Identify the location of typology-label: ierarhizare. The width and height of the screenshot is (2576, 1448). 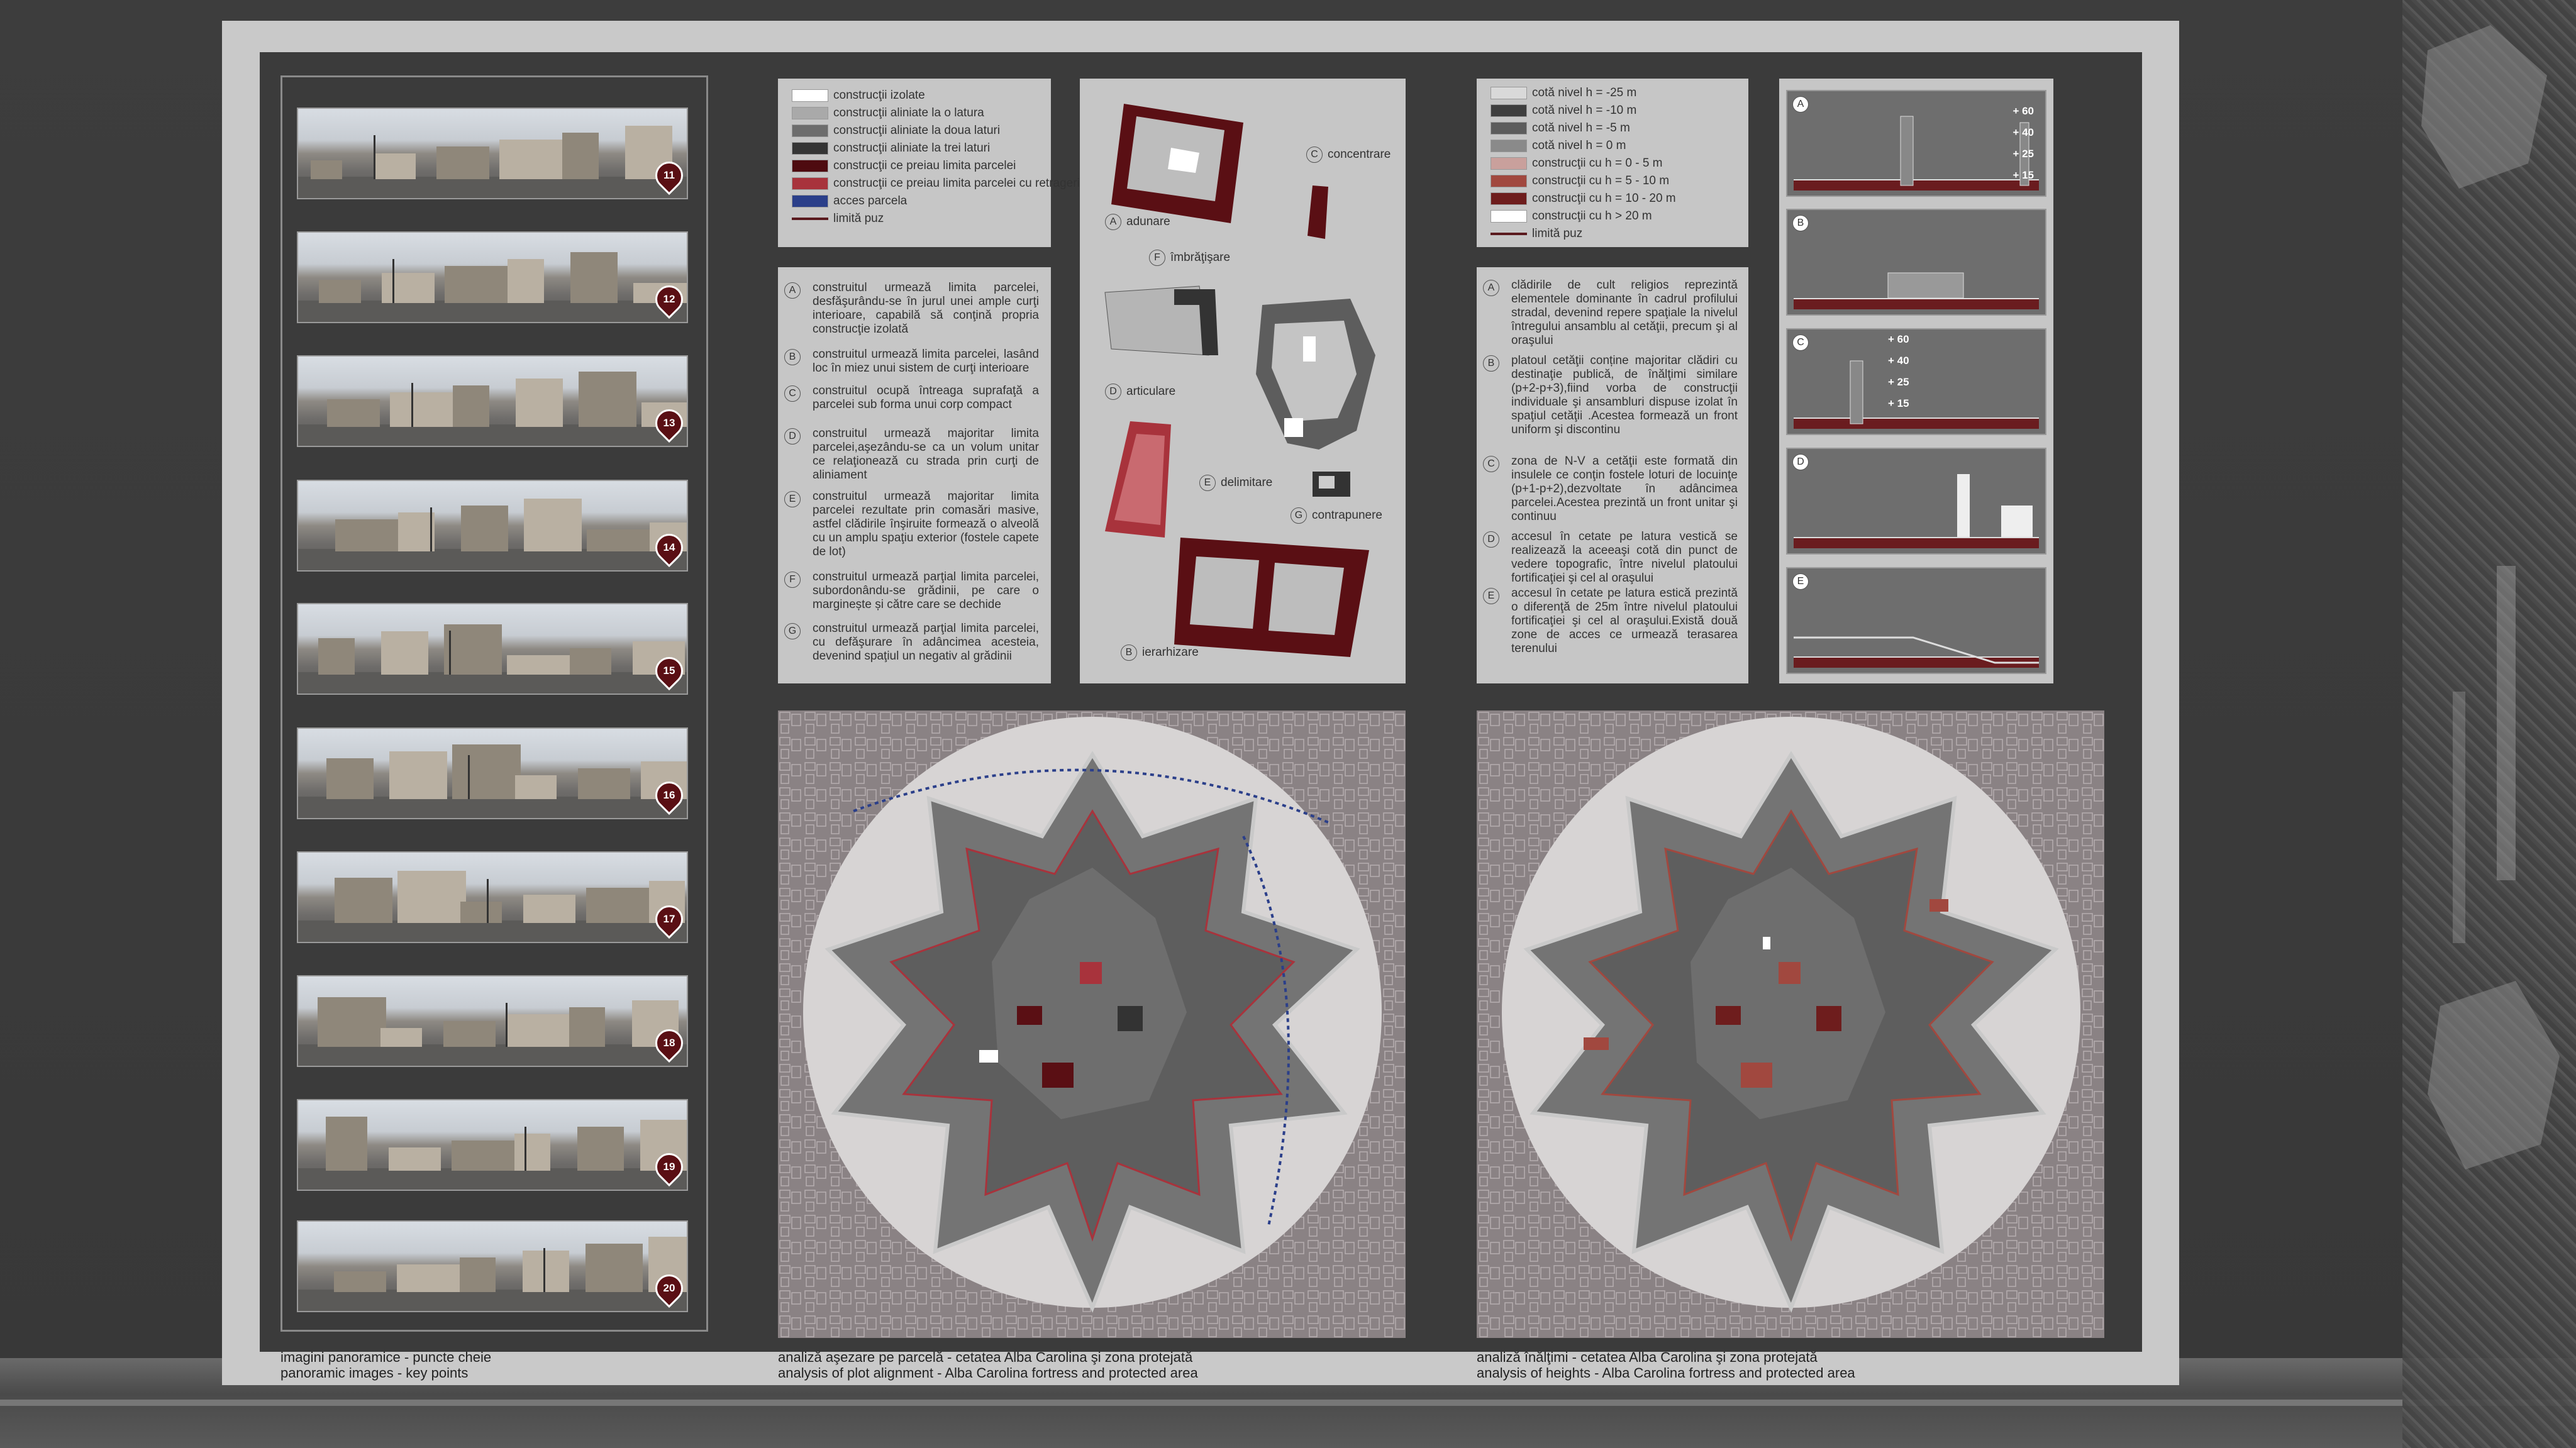
(1170, 652).